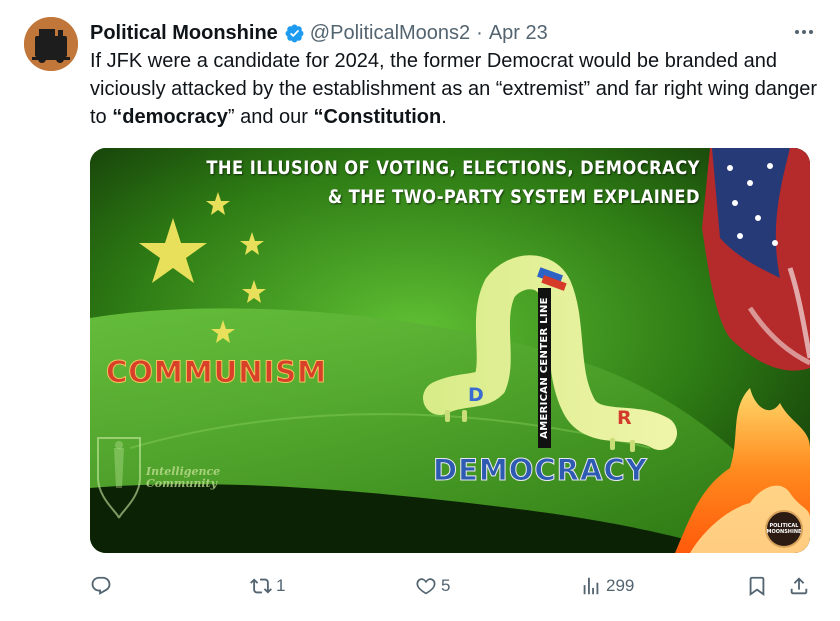  Describe the element at coordinates (591, 586) in the screenshot. I see `views-icon` at that location.